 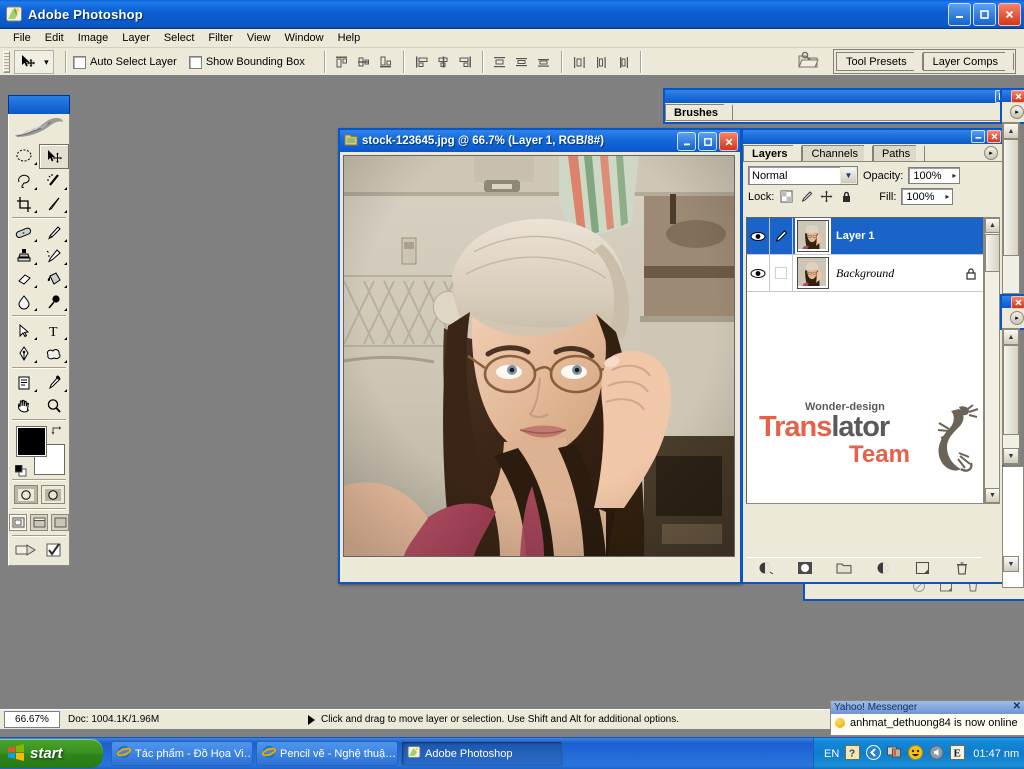 What do you see at coordinates (978, 136) in the screenshot?
I see `layers-minimize-button` at bounding box center [978, 136].